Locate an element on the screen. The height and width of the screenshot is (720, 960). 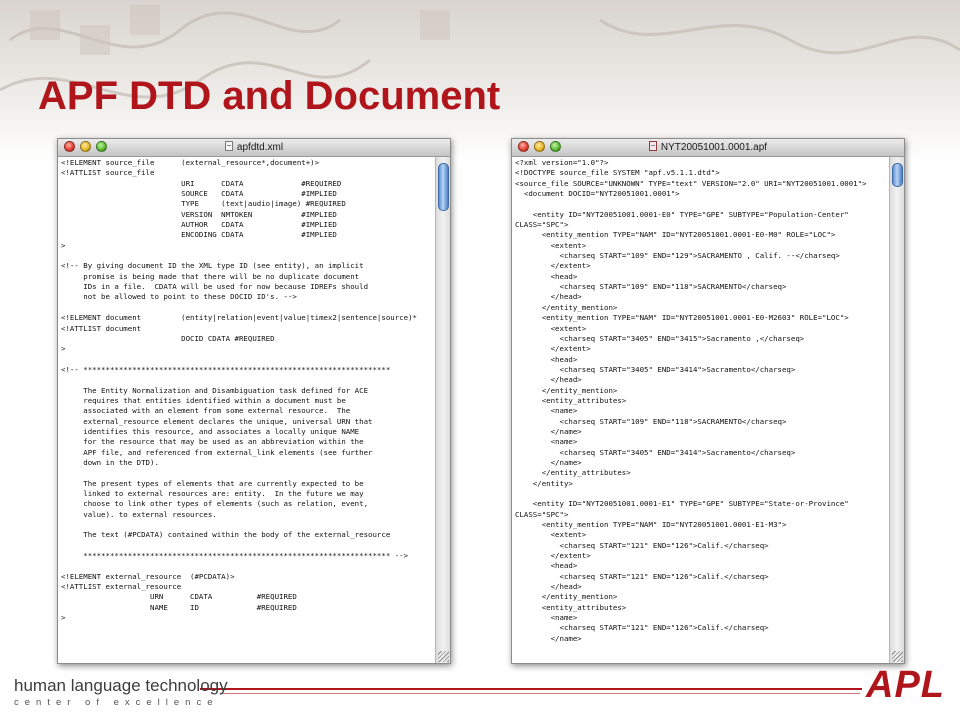
slide-title: APF DTD and Document is located at coordinates (269, 96).